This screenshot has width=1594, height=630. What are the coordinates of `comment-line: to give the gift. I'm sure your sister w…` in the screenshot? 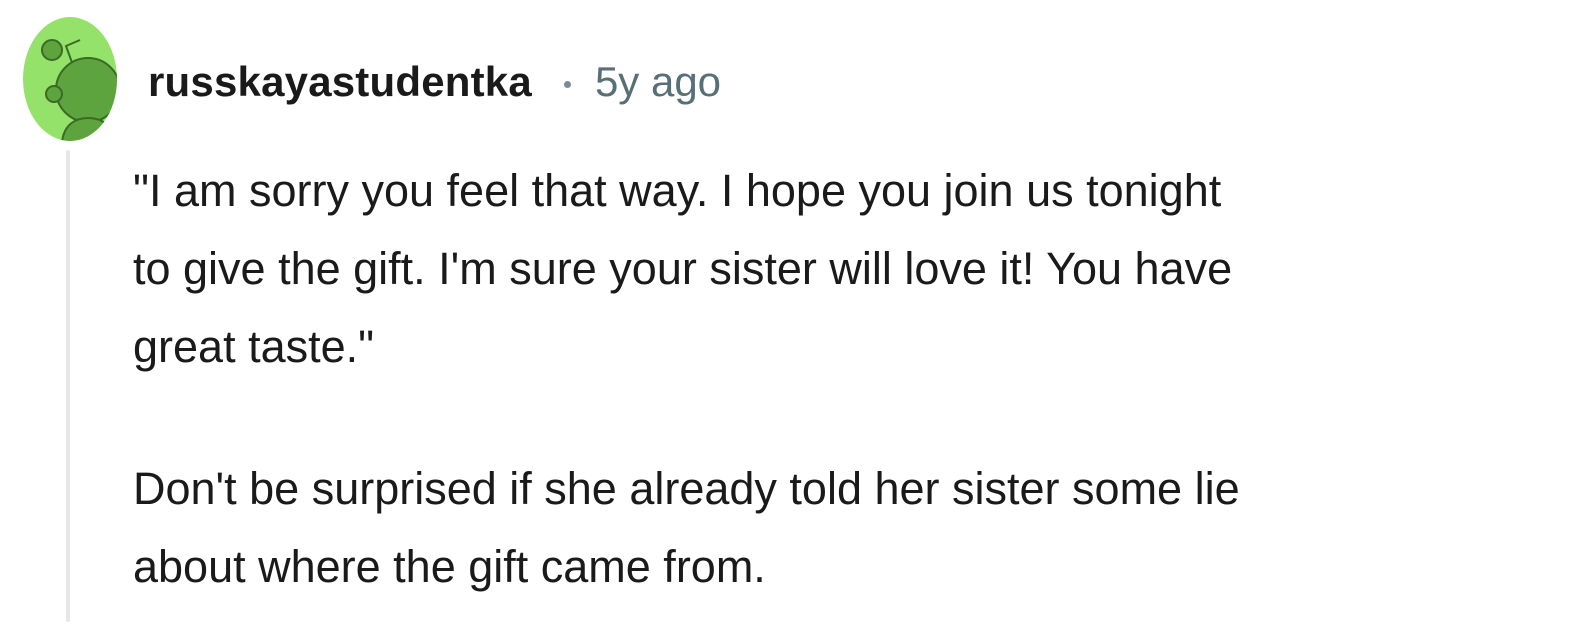 It's located at (683, 268).